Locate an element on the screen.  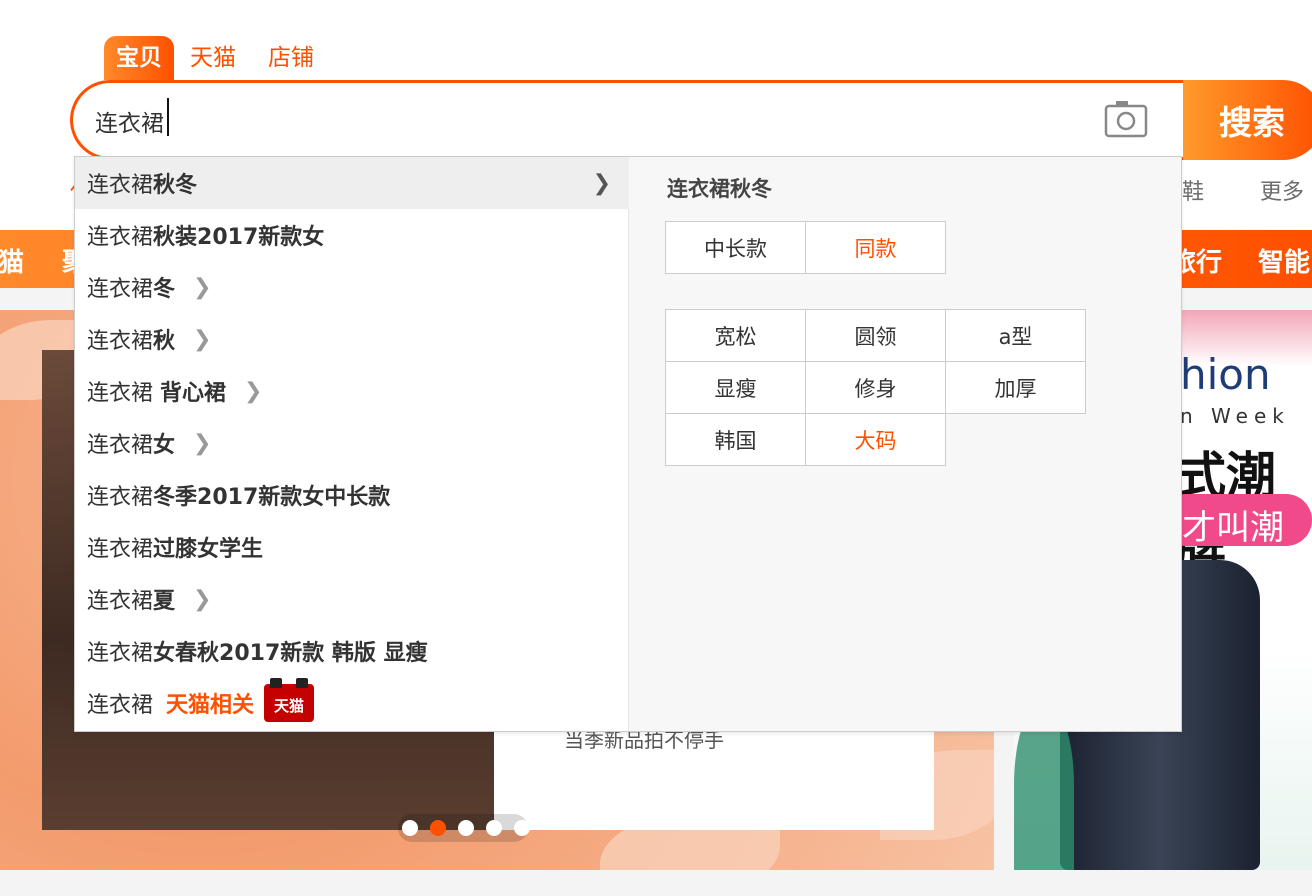
attribute-tag: 修身 is located at coordinates (876, 388).